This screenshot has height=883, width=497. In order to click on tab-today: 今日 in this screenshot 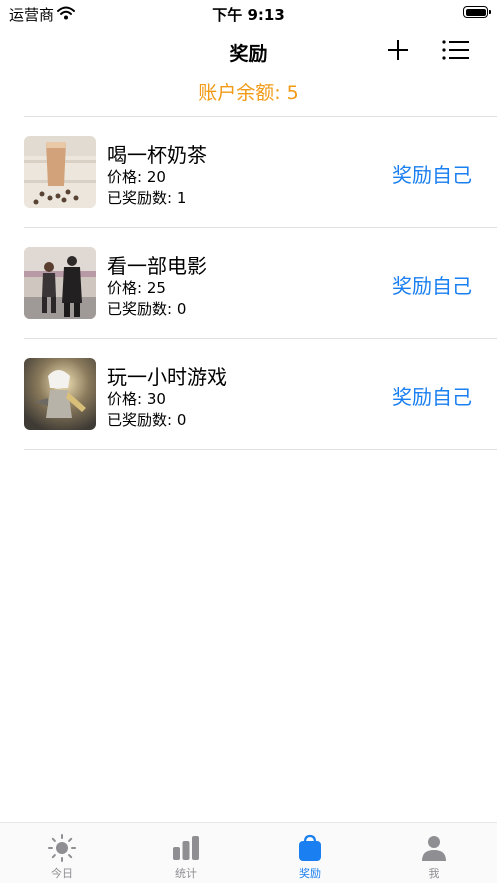, I will do `click(62, 853)`.